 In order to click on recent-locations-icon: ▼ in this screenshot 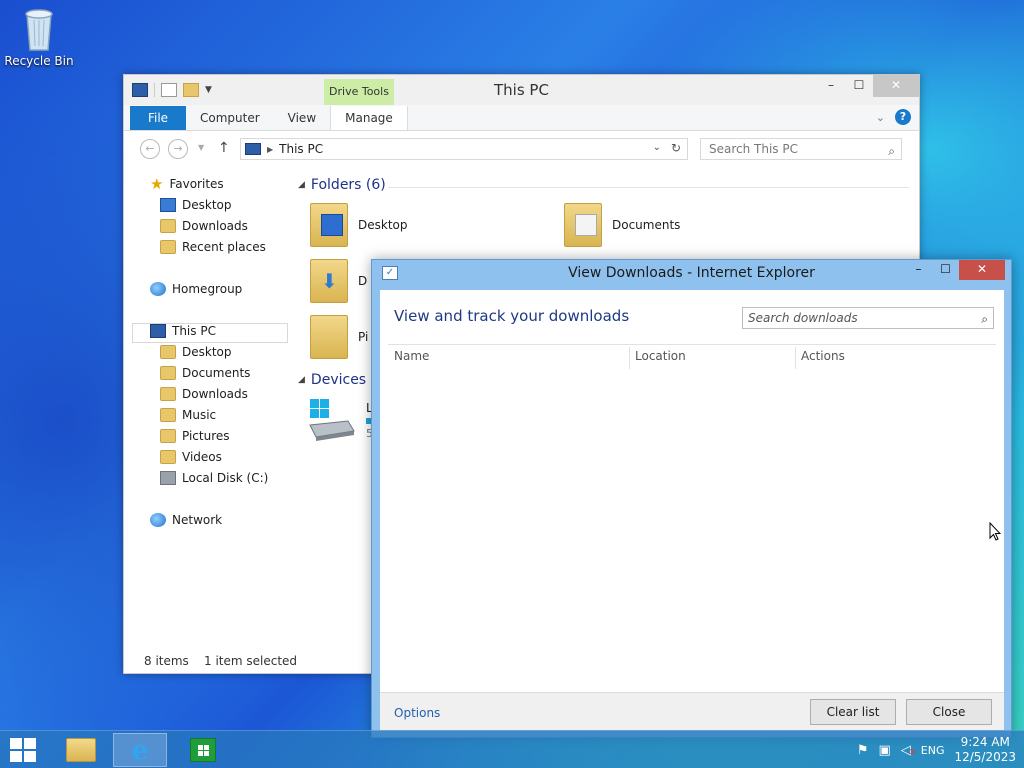, I will do `click(201, 147)`.